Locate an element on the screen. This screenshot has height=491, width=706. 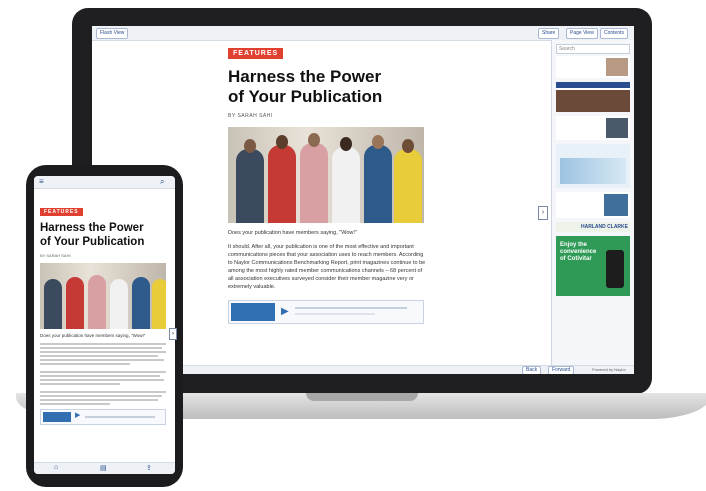
article-title-line-2: of Your Publication is located at coordinates (305, 96).